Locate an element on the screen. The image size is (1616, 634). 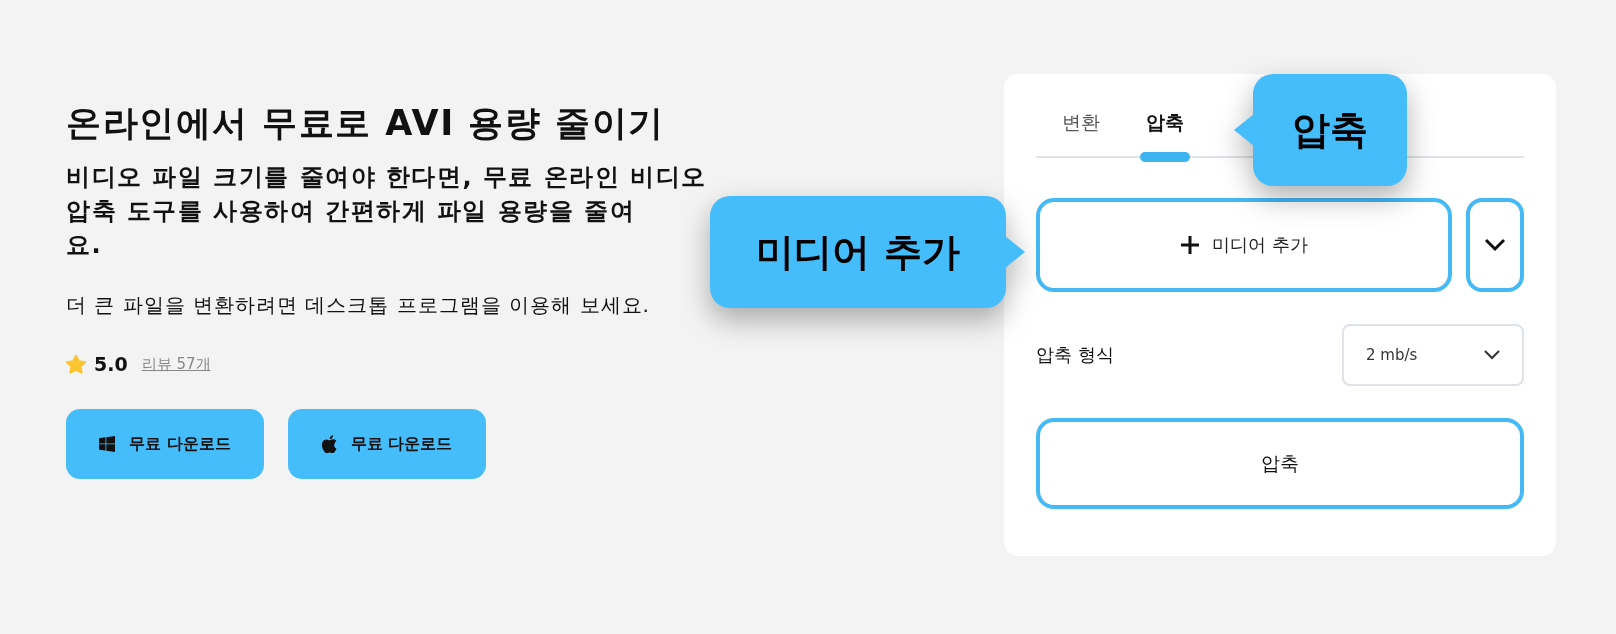
page-title: 온라인에서 무료로 AVI 용량 줄이기 is located at coordinates (366, 123).